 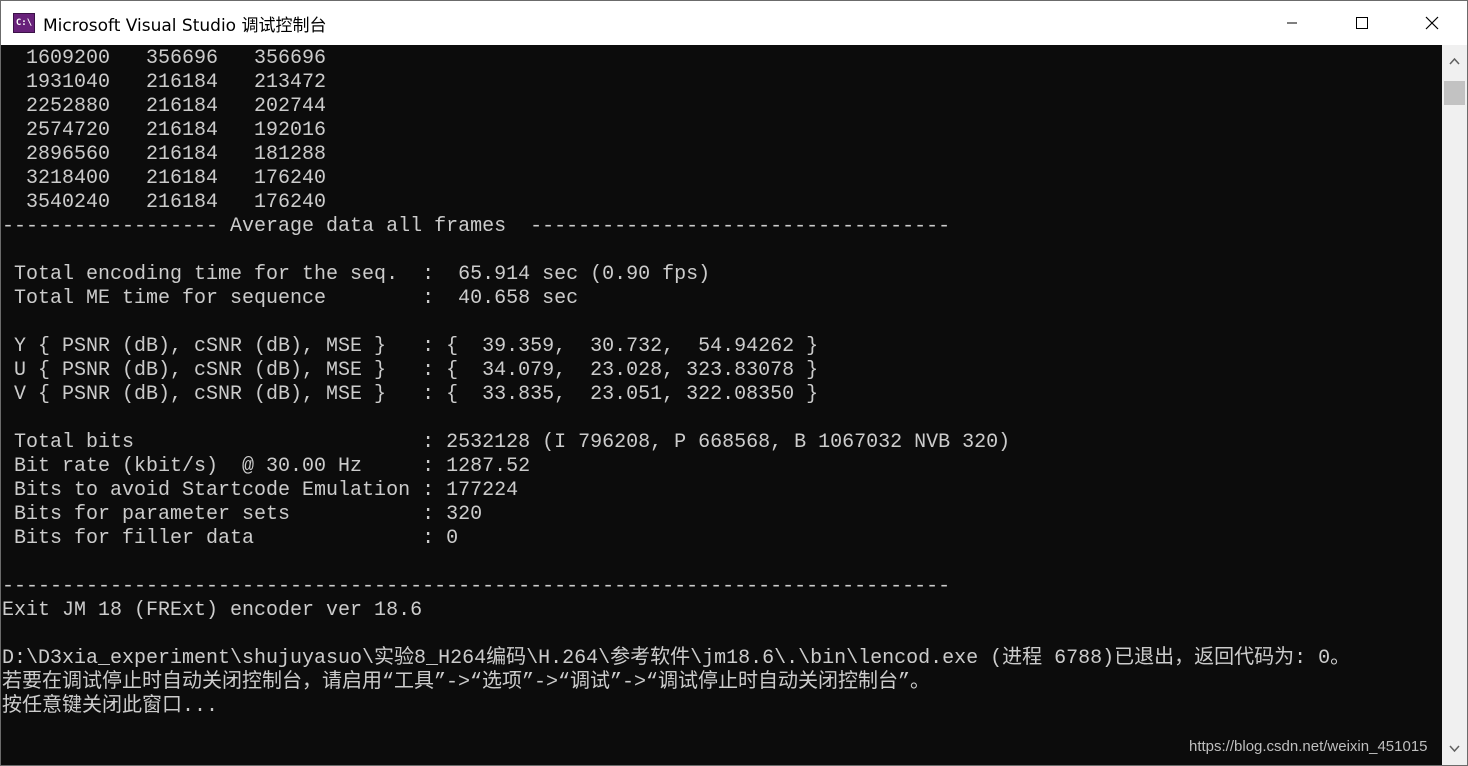 What do you see at coordinates (164, 202) in the screenshot?
I see `console-line: 3540240 216184 176240` at bounding box center [164, 202].